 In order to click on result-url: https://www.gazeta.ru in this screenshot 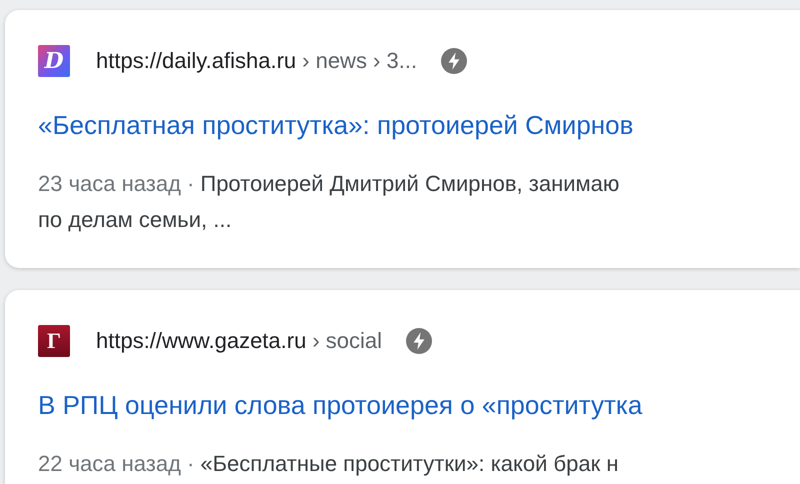, I will do `click(201, 341)`.